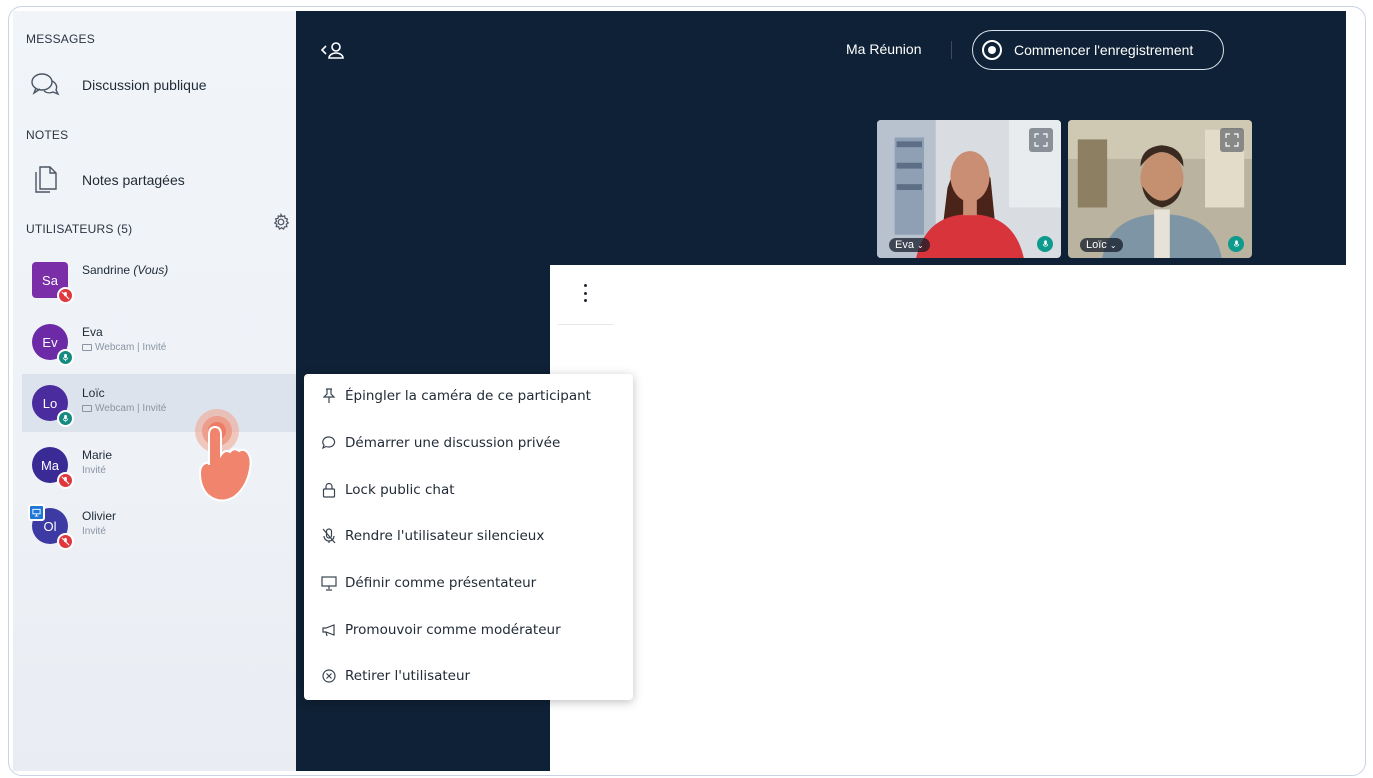  What do you see at coordinates (468, 676) in the screenshot?
I see `menu-item-remove-user: Retirer l'utilisateur` at bounding box center [468, 676].